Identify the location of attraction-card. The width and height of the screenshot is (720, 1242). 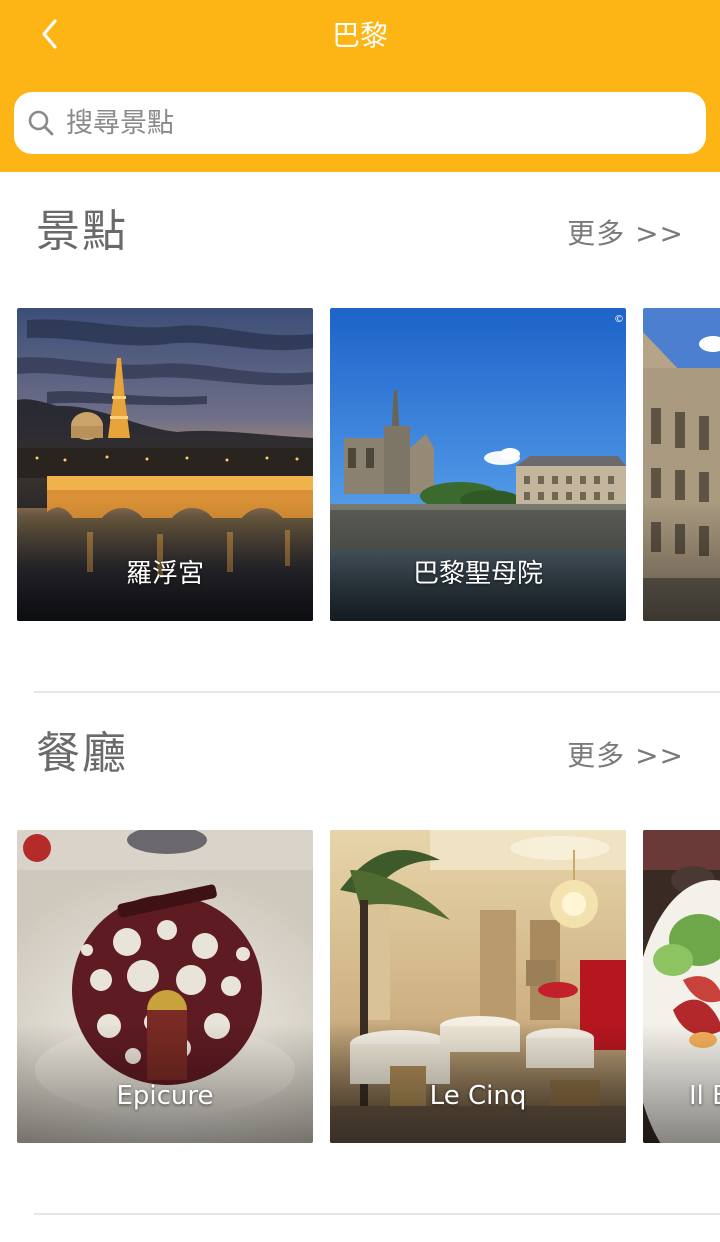
(681, 464).